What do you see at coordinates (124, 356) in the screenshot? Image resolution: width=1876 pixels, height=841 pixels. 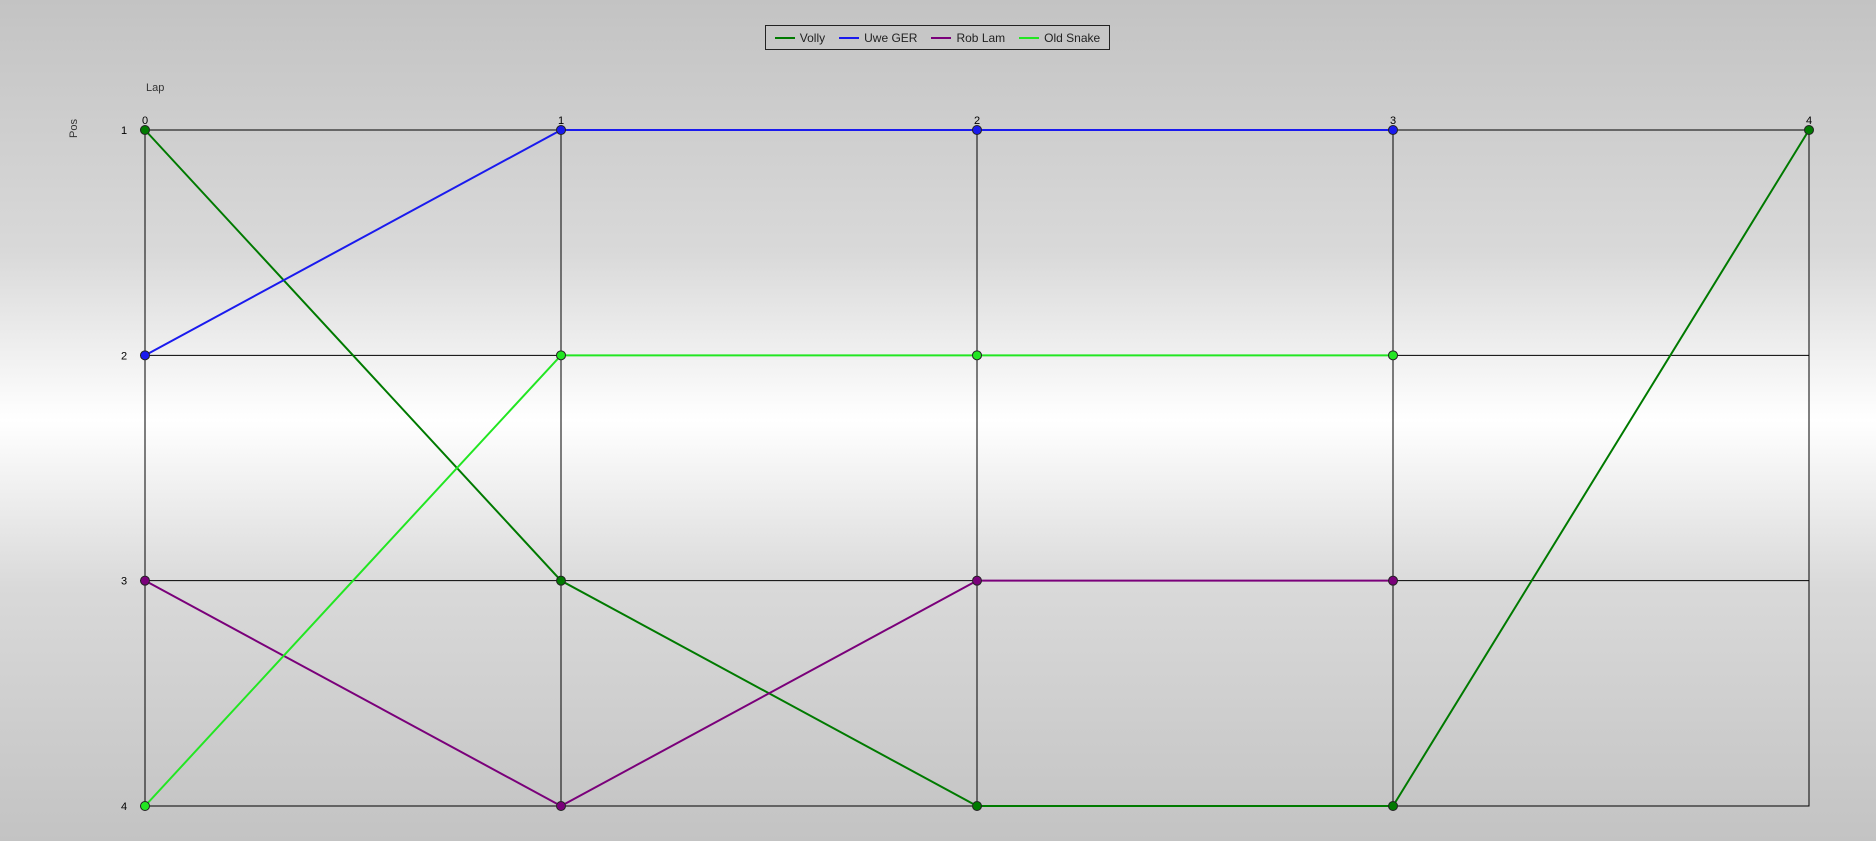 I see `y-tick-label: 2` at bounding box center [124, 356].